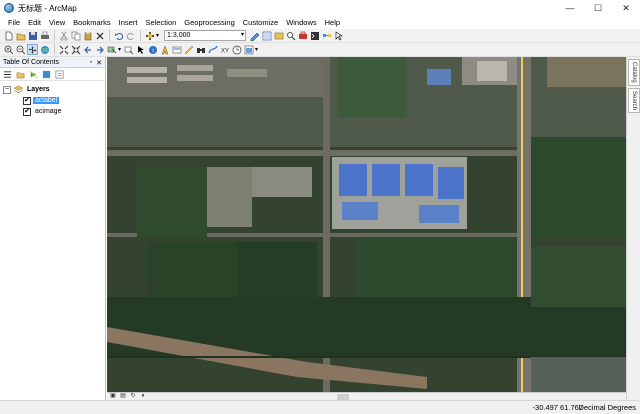 This screenshot has height=414, width=640. What do you see at coordinates (119, 49) in the screenshot?
I see `select-dropdown-icon: ▾` at bounding box center [119, 49].